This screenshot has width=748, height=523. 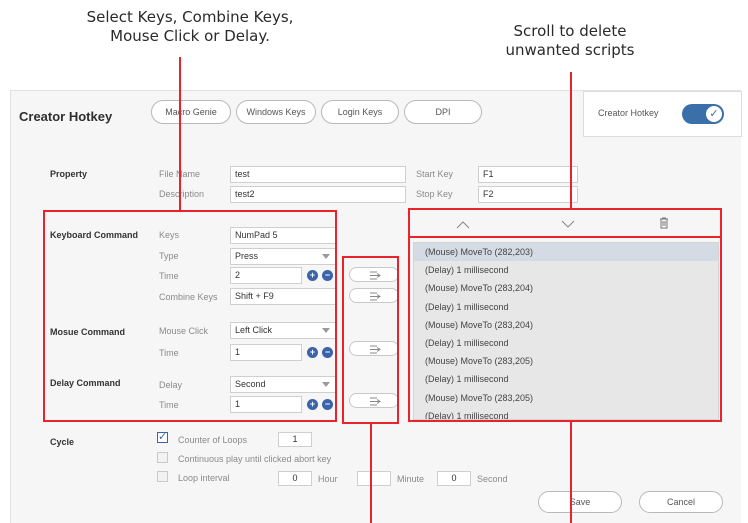 I want to click on script-toolbar, so click(x=568, y=224).